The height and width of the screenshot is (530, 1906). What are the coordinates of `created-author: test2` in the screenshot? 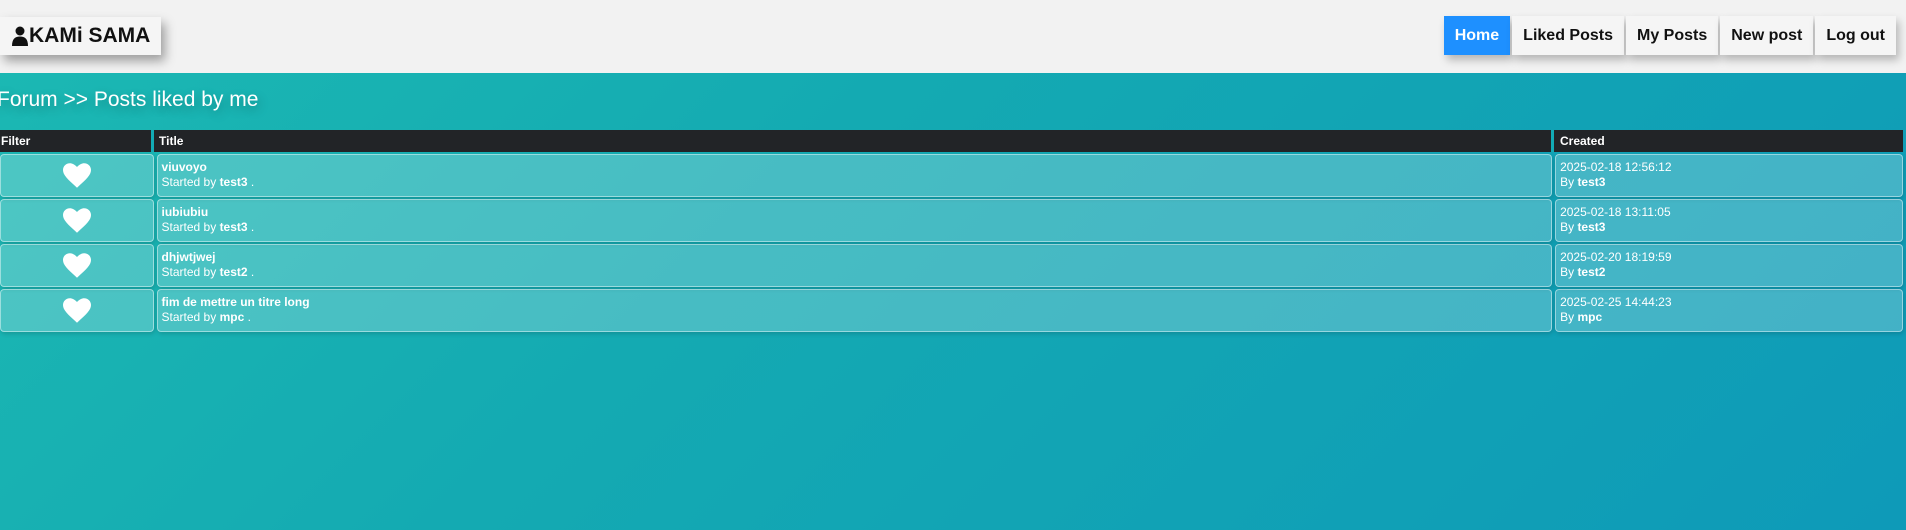 It's located at (1591, 272).